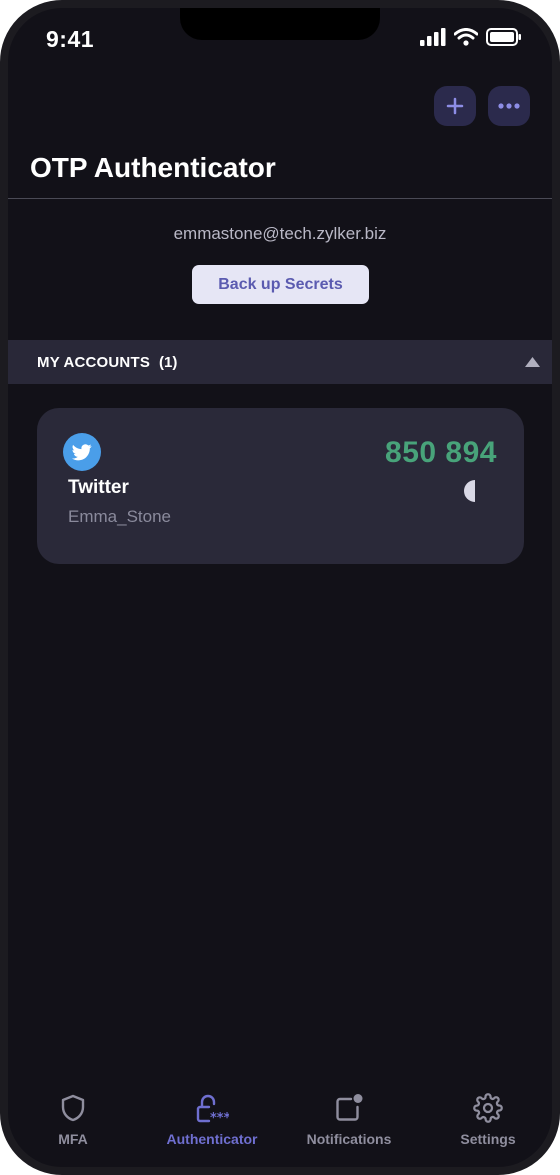 The height and width of the screenshot is (1175, 560). What do you see at coordinates (119, 516) in the screenshot?
I see `account-username: Emma_Stone` at bounding box center [119, 516].